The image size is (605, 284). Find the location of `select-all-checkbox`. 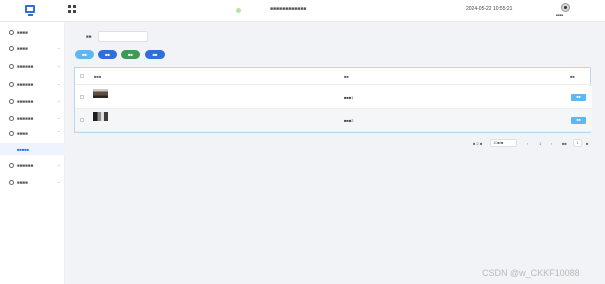

select-all-checkbox is located at coordinates (82, 76).